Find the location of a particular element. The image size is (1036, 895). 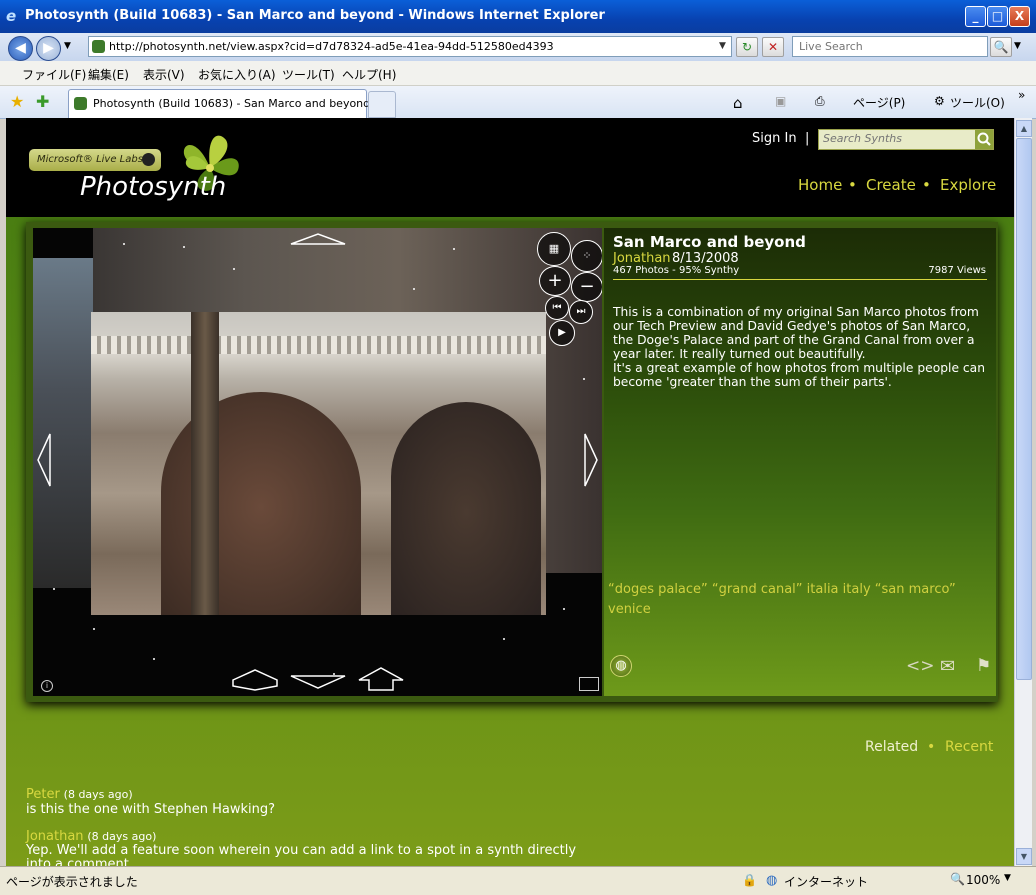

photosynth-logo: Photosynth is located at coordinates (153, 187).